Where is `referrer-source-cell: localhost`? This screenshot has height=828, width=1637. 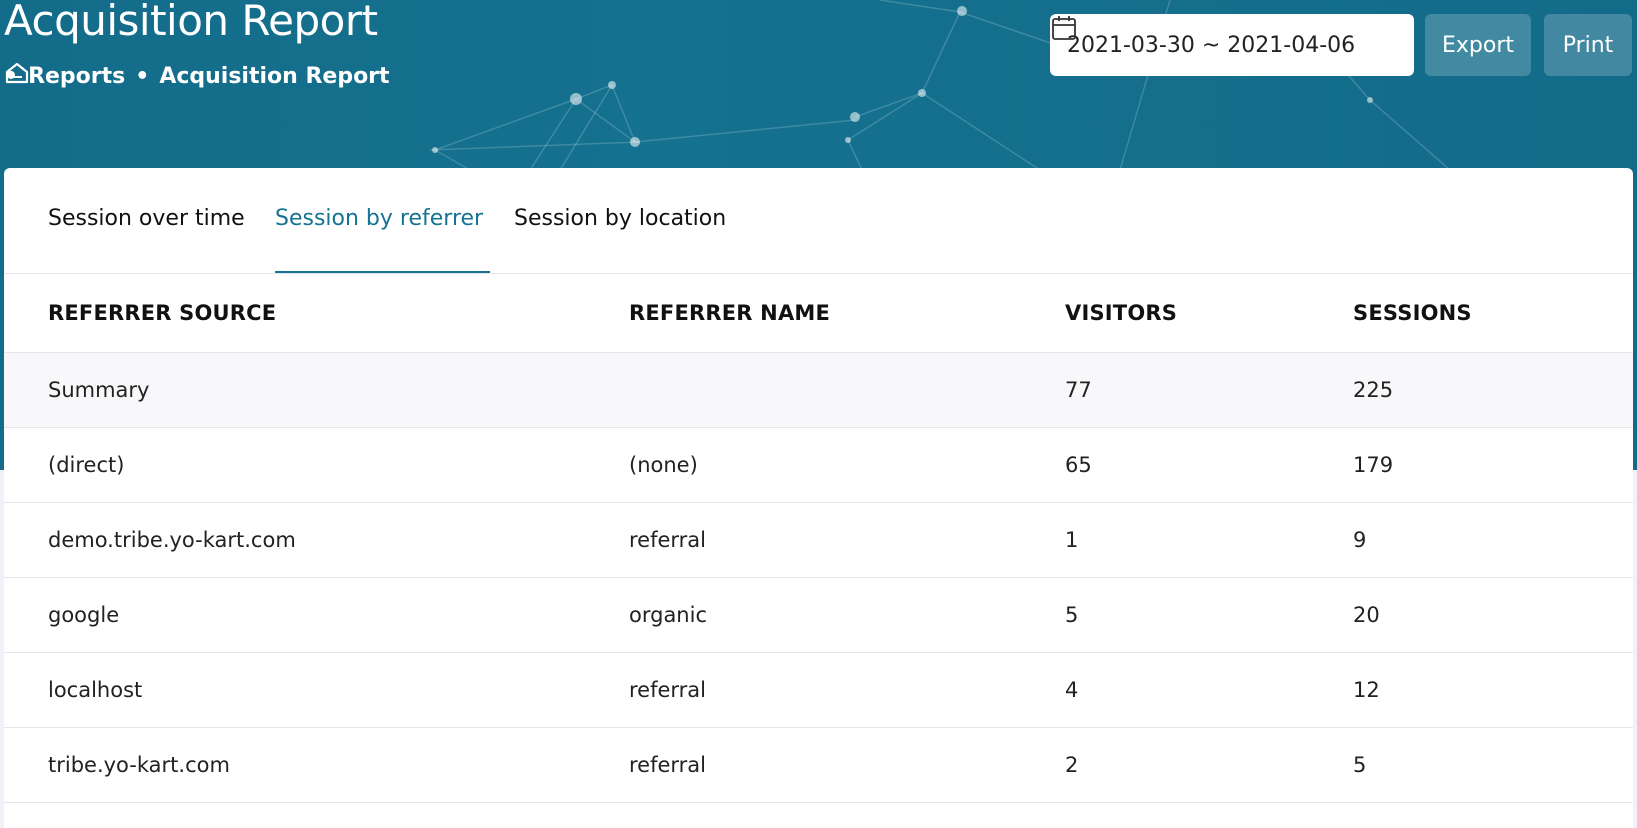
referrer-source-cell: localhost is located at coordinates (294, 690).